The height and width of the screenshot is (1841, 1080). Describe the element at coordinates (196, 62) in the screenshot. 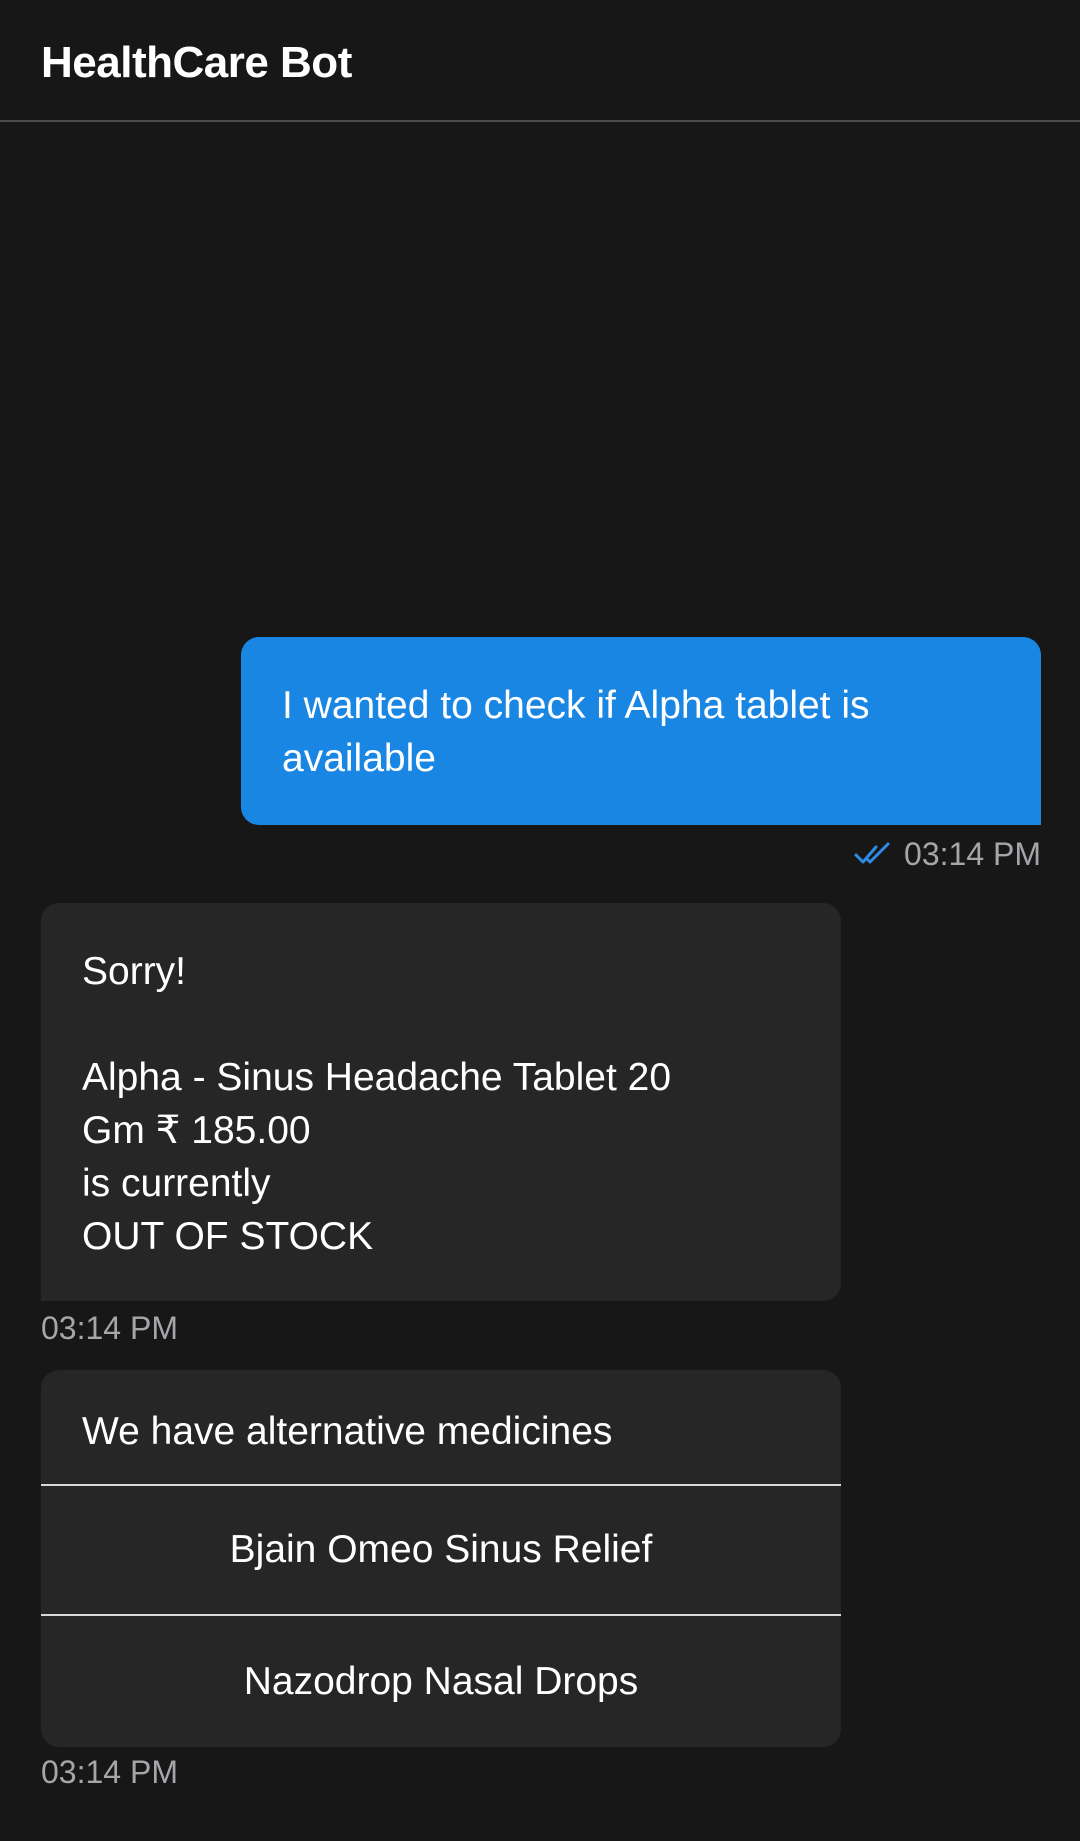

I see `chat-title: HealthCare Bot` at that location.